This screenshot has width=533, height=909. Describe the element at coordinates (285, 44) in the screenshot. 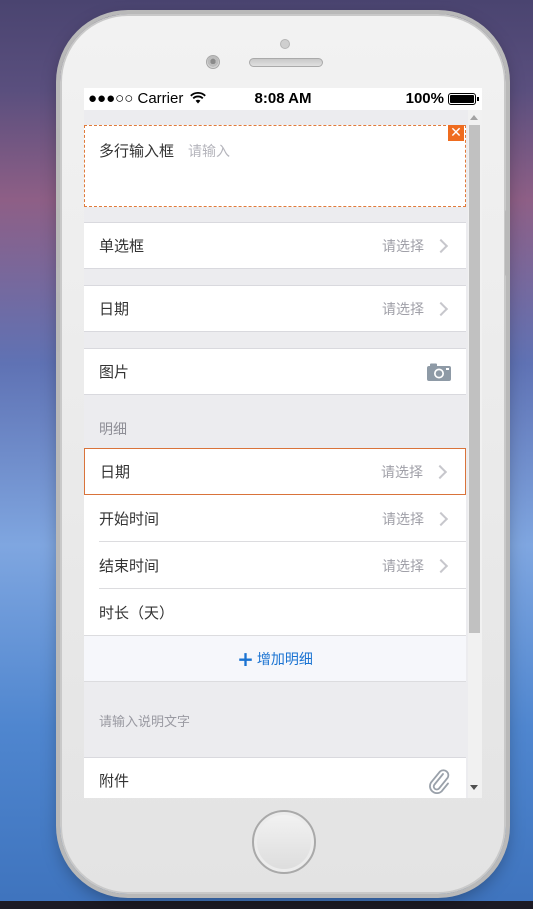

I see `proximity-sensor` at that location.